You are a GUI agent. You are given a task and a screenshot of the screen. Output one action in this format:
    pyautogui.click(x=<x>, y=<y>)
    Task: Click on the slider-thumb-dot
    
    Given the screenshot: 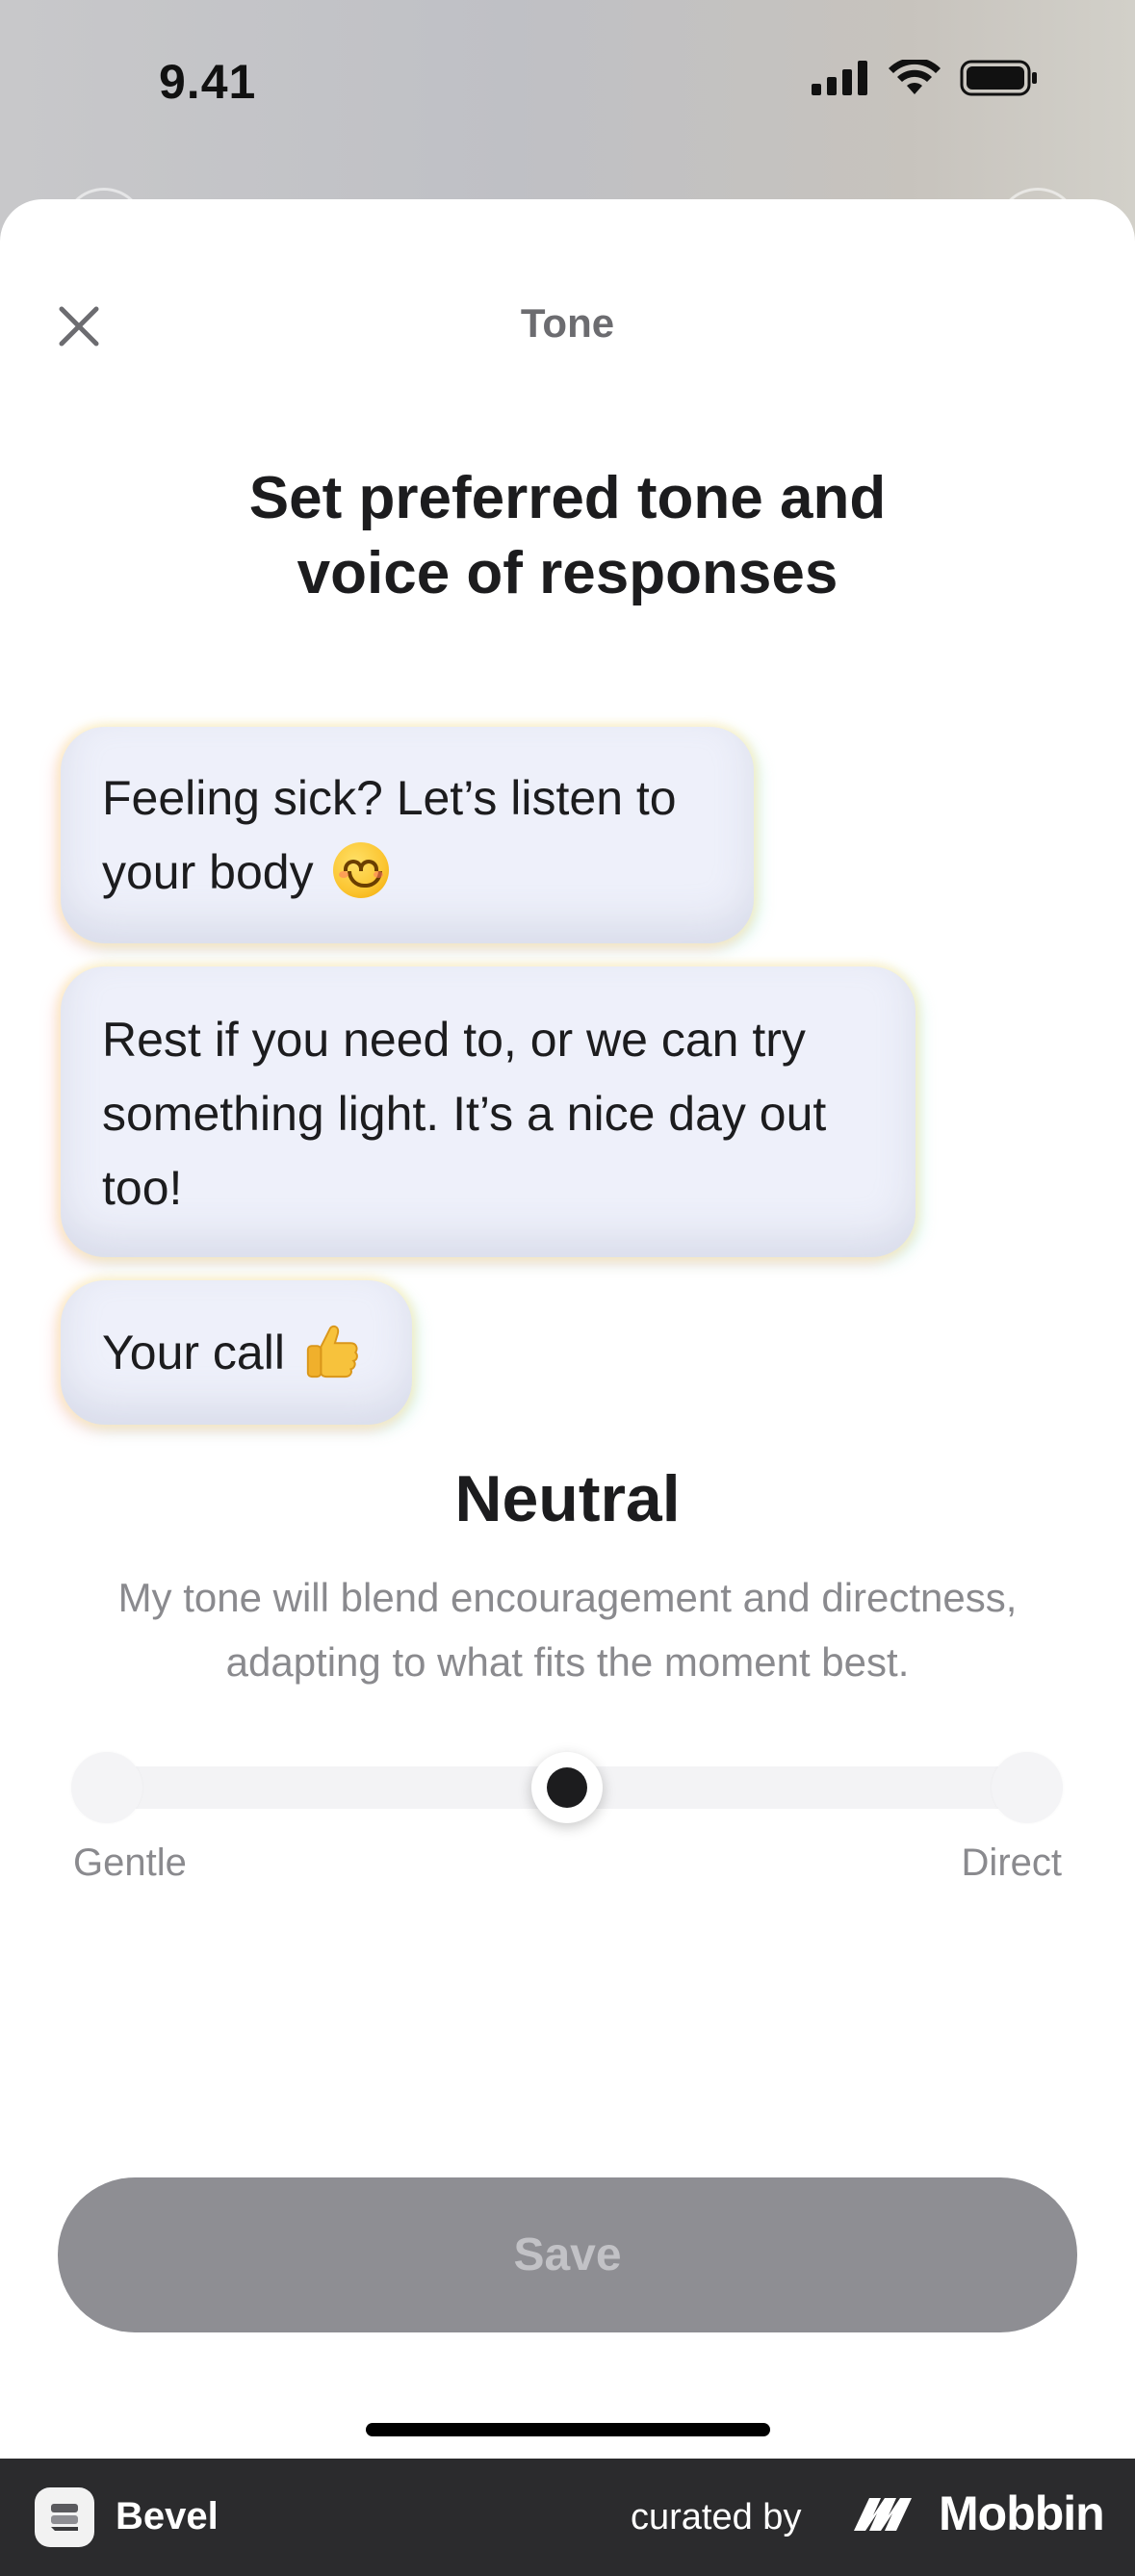 What is the action you would take?
    pyautogui.click(x=567, y=1787)
    